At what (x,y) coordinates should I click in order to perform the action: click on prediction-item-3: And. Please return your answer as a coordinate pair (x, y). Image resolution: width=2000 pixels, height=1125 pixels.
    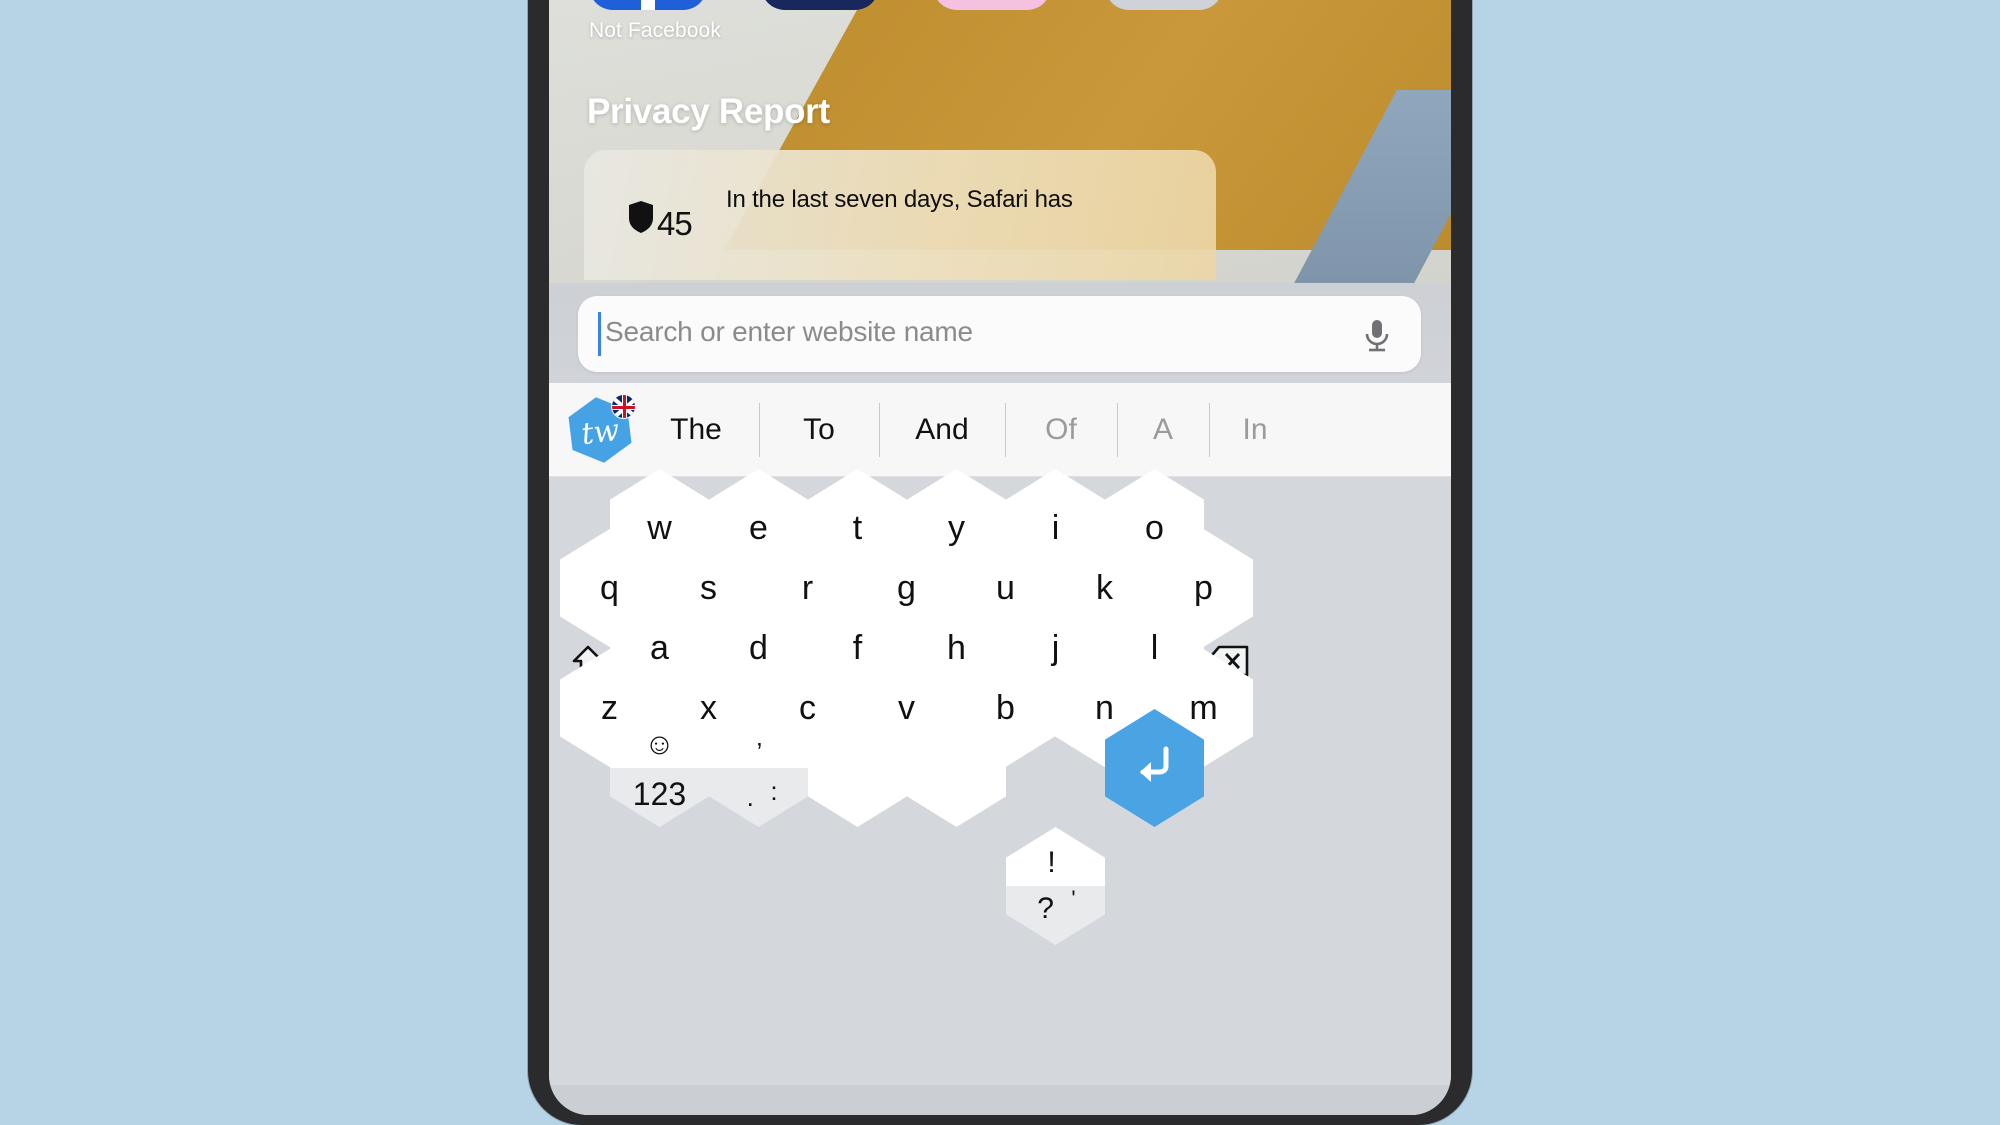
    Looking at the image, I should click on (942, 429).